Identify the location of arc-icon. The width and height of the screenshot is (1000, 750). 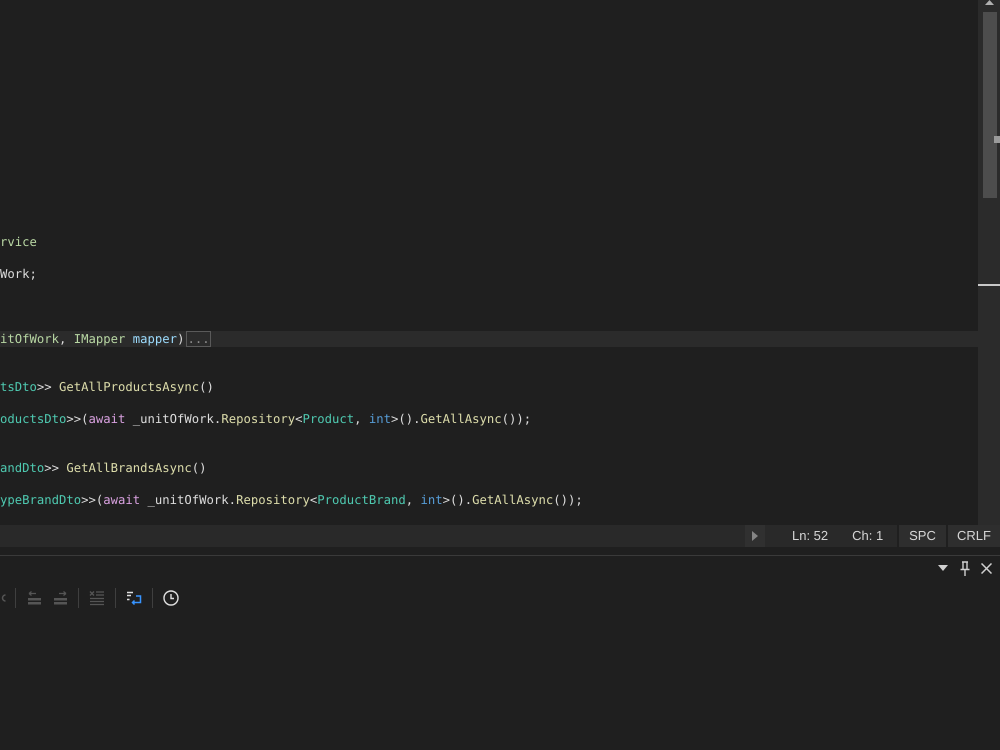
(3, 598).